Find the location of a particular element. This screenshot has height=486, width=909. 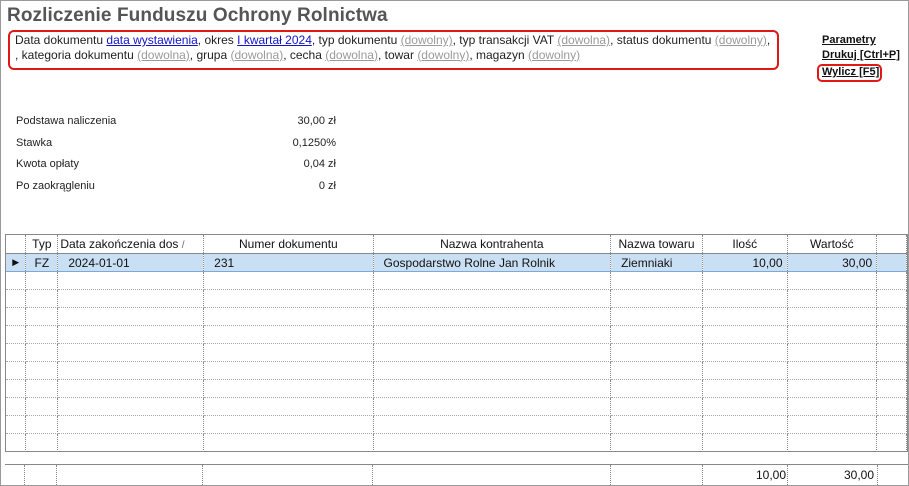

drukuj-link: Drukuj [Ctrl+P] is located at coordinates (861, 55).